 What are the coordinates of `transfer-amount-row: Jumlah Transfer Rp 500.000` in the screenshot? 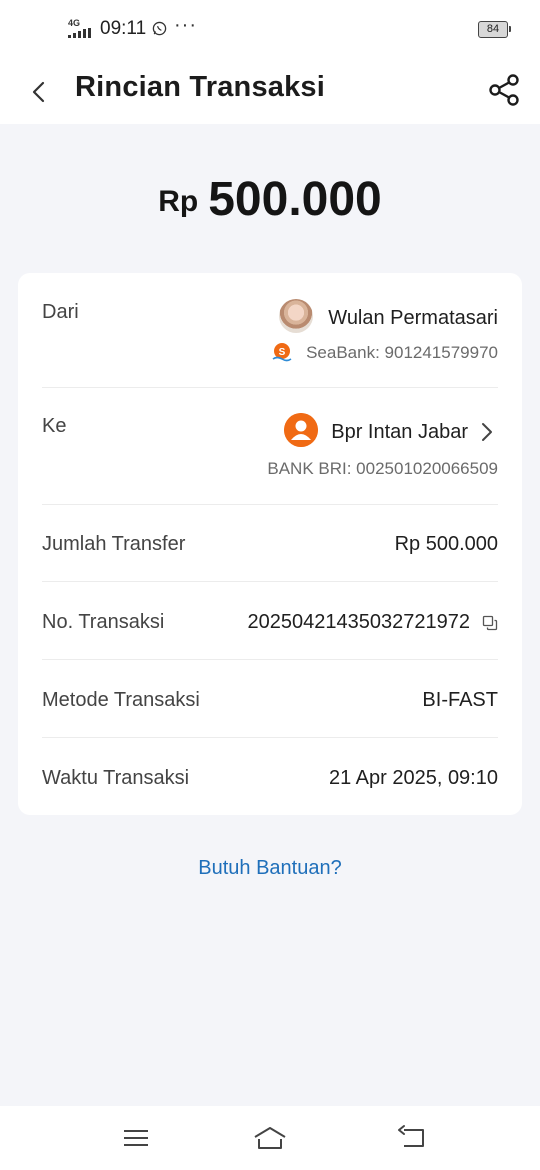 It's located at (270, 546).